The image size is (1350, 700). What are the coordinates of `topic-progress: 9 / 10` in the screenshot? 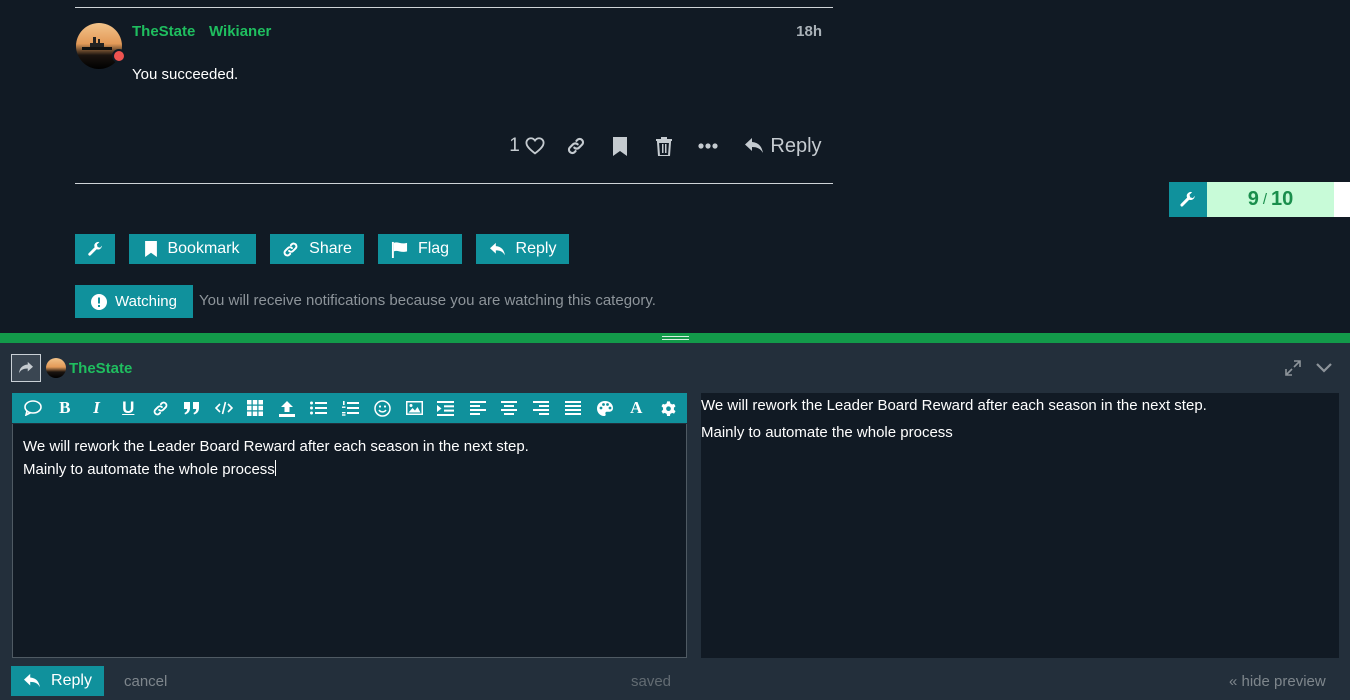 It's located at (1259, 199).